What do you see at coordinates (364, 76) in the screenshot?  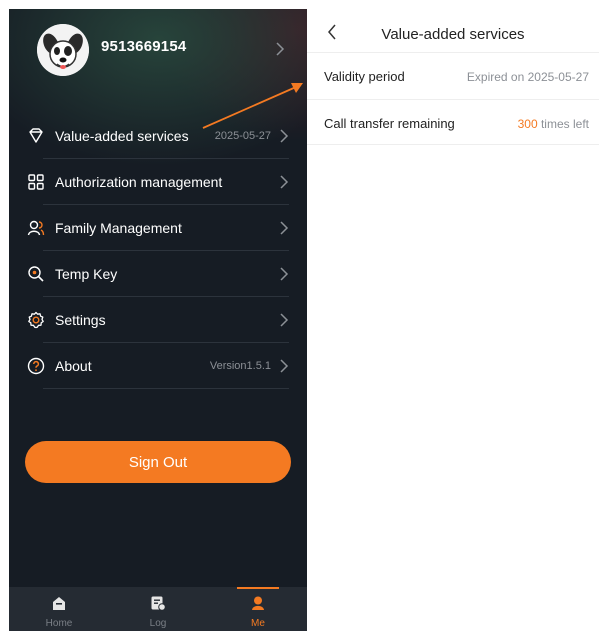 I see `validity-label: Validity period` at bounding box center [364, 76].